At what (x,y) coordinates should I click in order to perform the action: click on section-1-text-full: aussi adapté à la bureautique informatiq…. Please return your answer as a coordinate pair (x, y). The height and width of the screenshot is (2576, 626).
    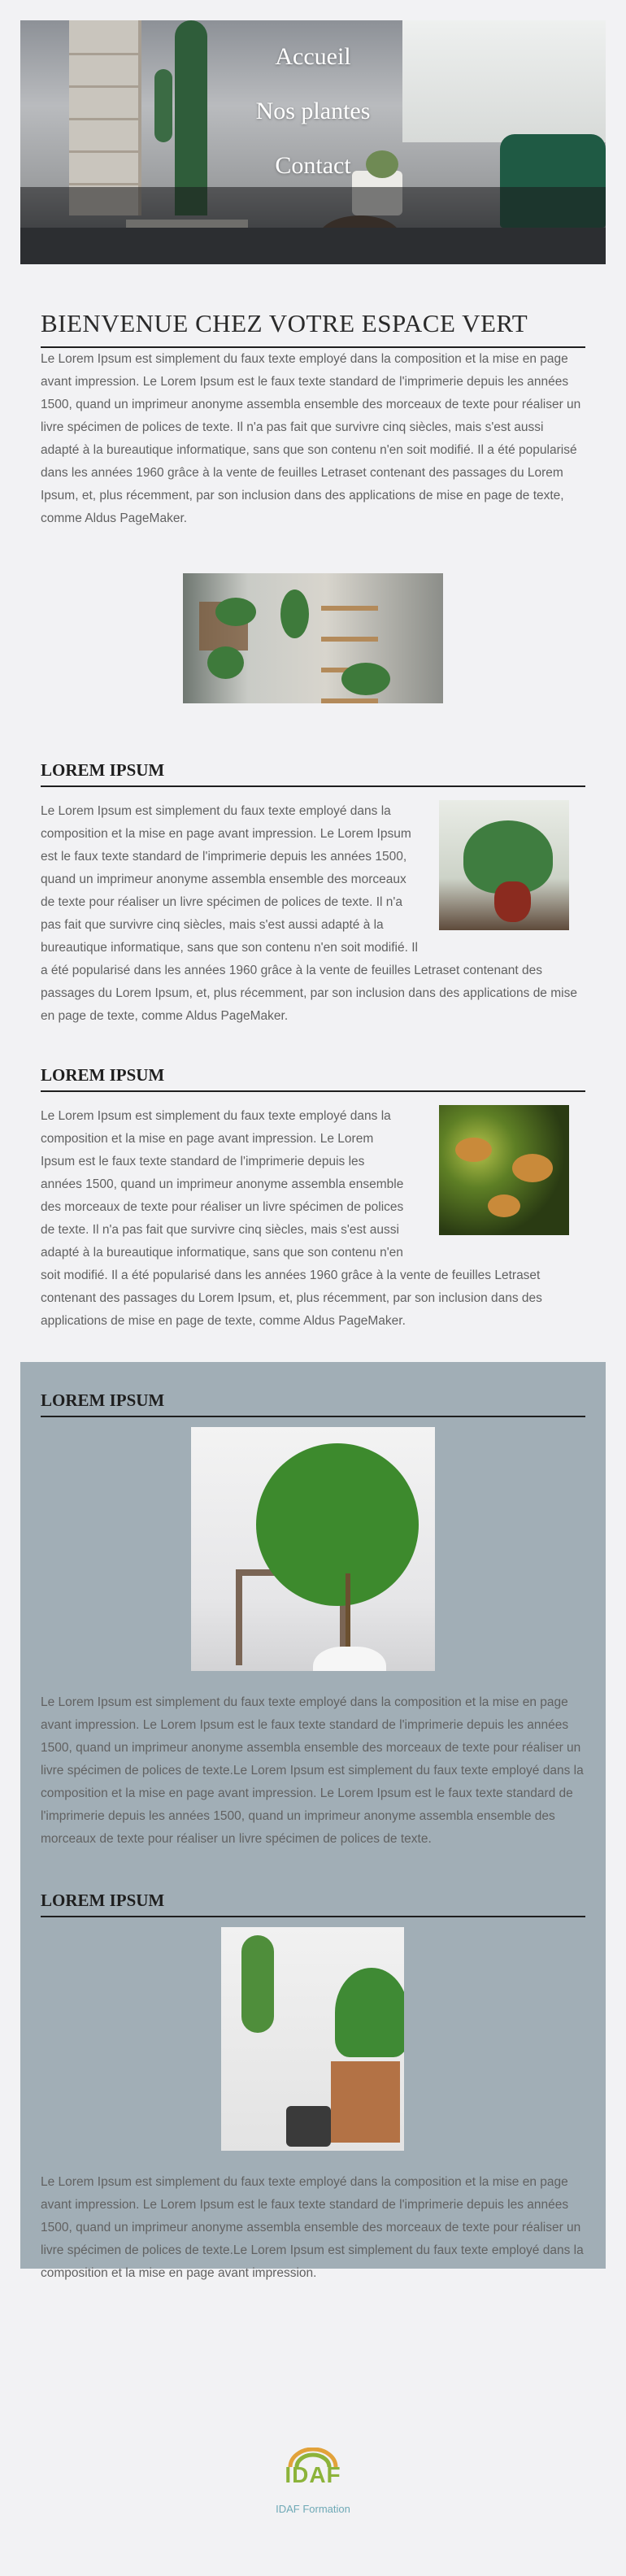
    Looking at the image, I should click on (309, 971).